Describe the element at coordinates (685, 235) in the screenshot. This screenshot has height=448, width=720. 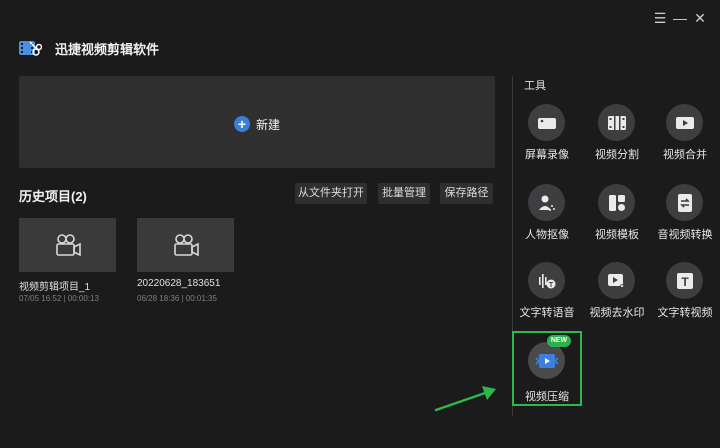
I see `tool-label: 音视频转换` at that location.